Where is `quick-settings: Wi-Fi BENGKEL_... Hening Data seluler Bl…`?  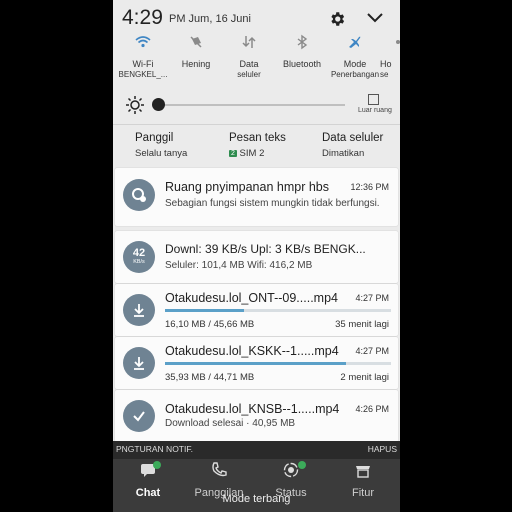
quick-settings: Wi-Fi BENGKEL_... Hening Data seluler Bl… is located at coordinates (256, 60).